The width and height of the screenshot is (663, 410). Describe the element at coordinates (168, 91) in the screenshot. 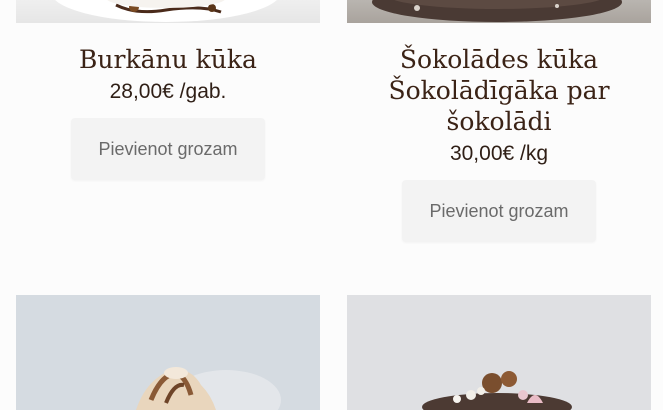

I see `product-price: 28,00€ /gab.` at that location.